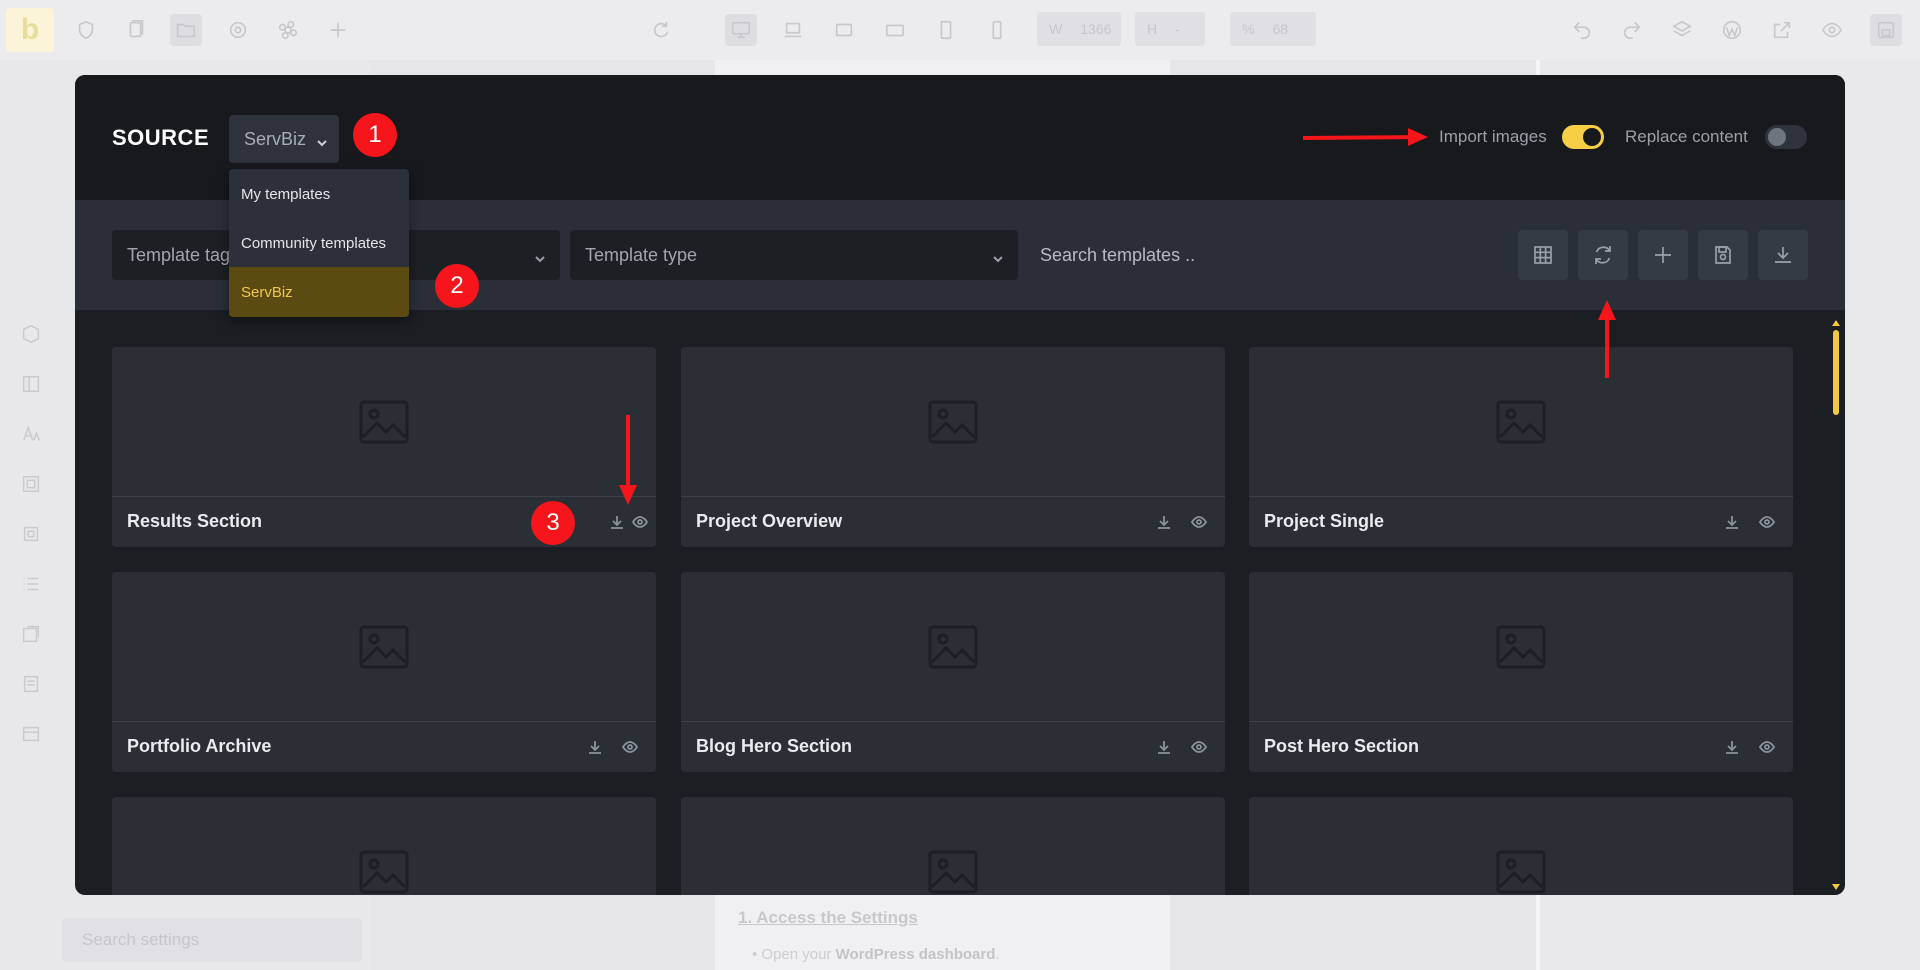 This screenshot has width=1920, height=970. I want to click on template-type-select: Template type, so click(794, 255).